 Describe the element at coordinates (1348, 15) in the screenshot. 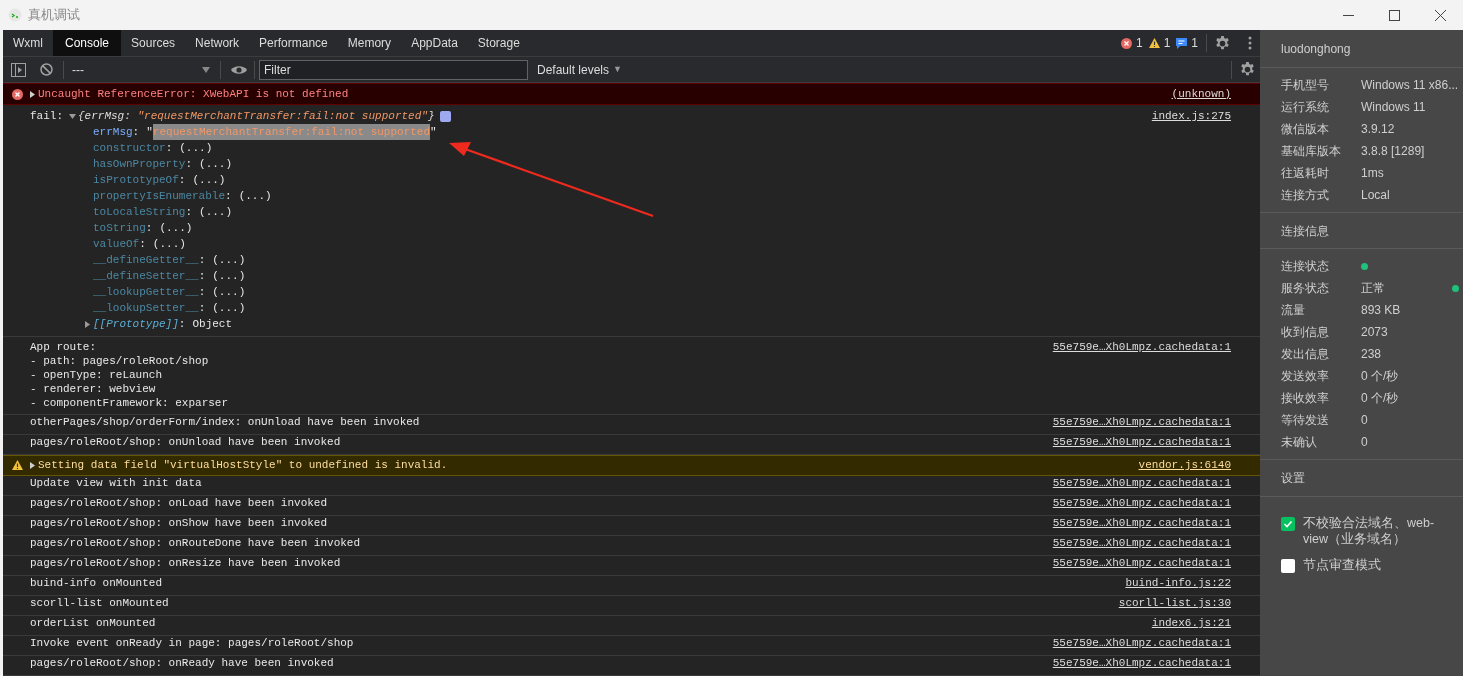

I see `minimize-icon` at that location.